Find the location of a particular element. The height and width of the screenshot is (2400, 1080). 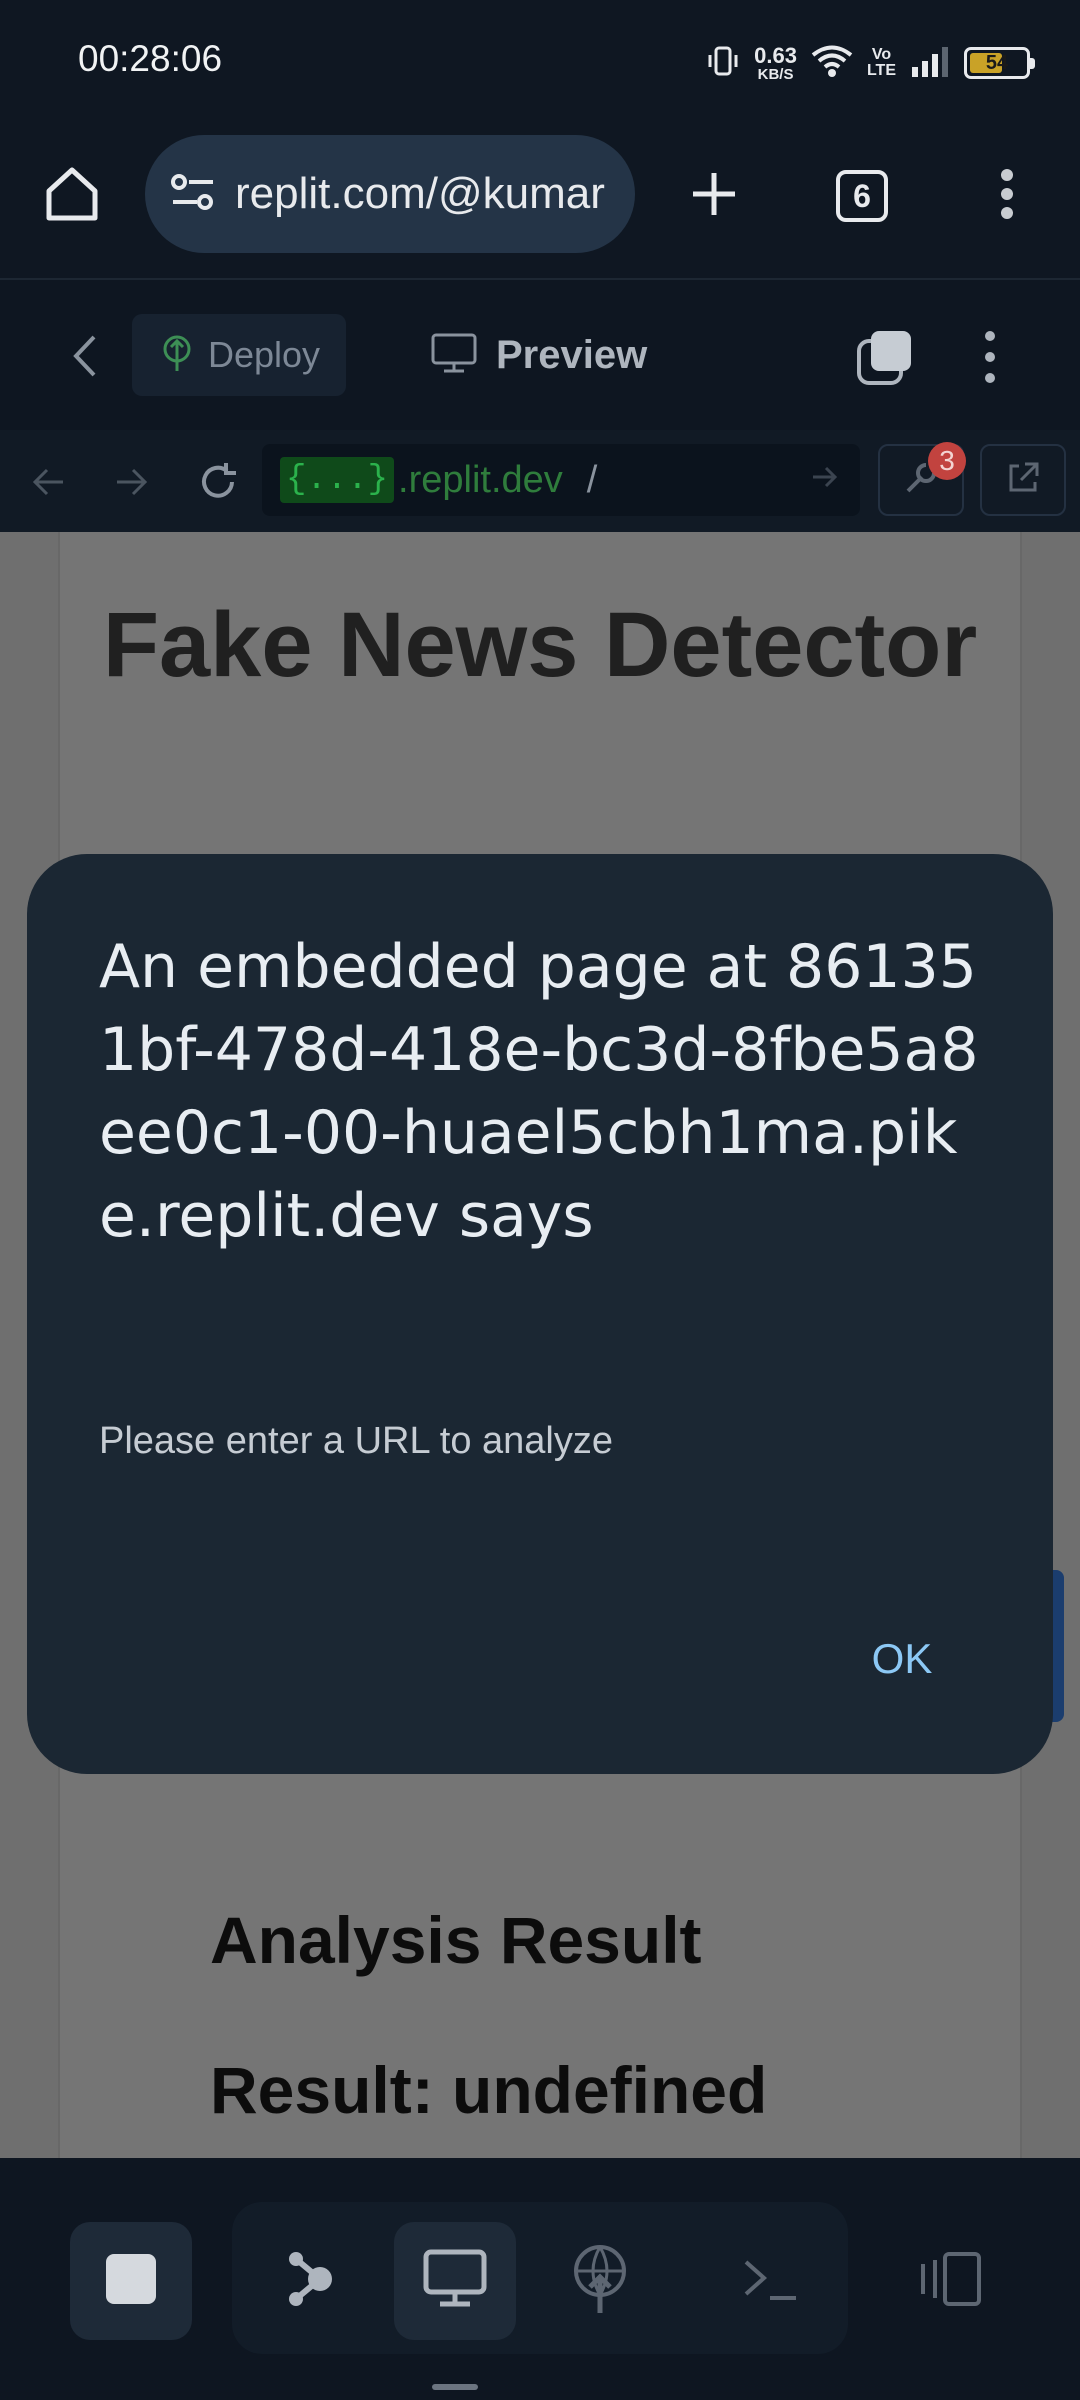

terminal-icon is located at coordinates (770, 2281).